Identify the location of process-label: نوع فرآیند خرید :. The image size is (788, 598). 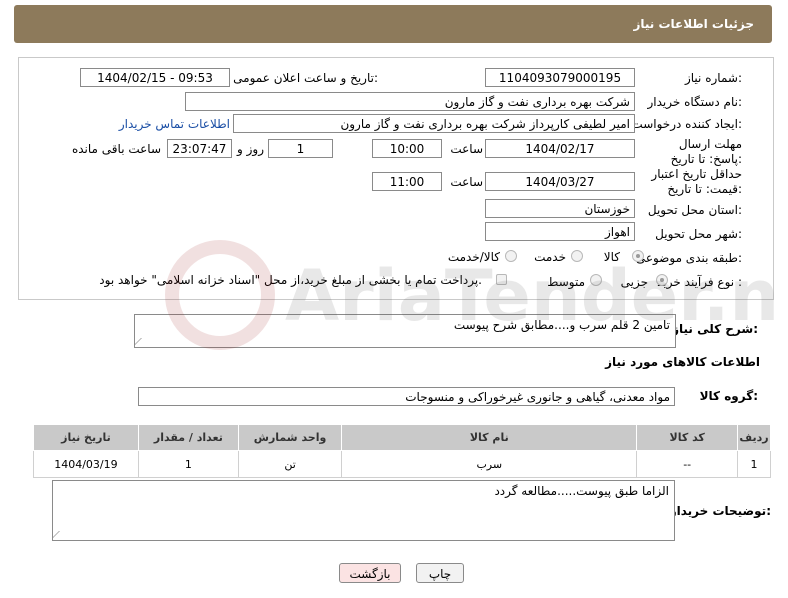
(699, 282).